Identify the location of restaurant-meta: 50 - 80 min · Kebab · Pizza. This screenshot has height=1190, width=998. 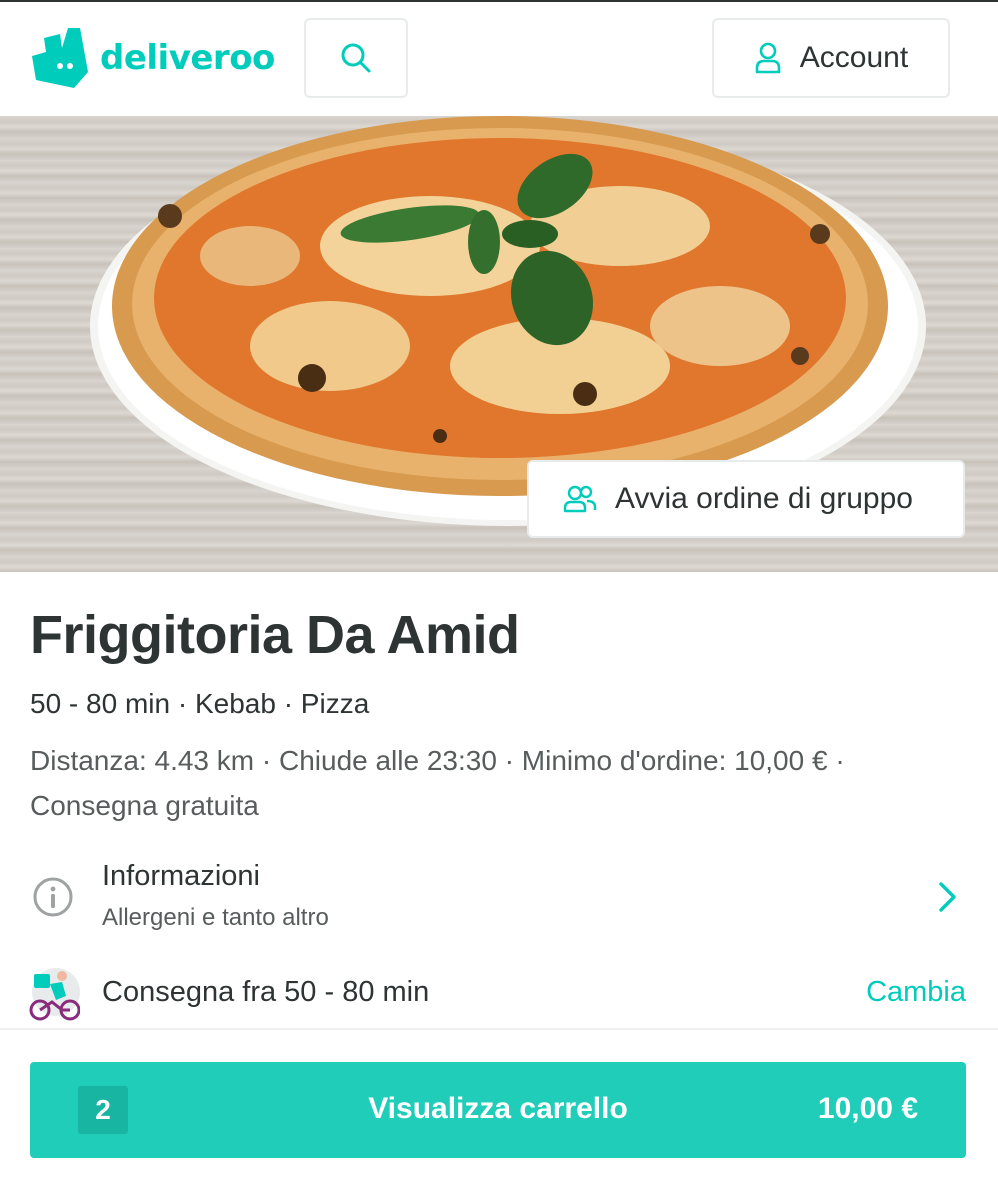
(200, 703).